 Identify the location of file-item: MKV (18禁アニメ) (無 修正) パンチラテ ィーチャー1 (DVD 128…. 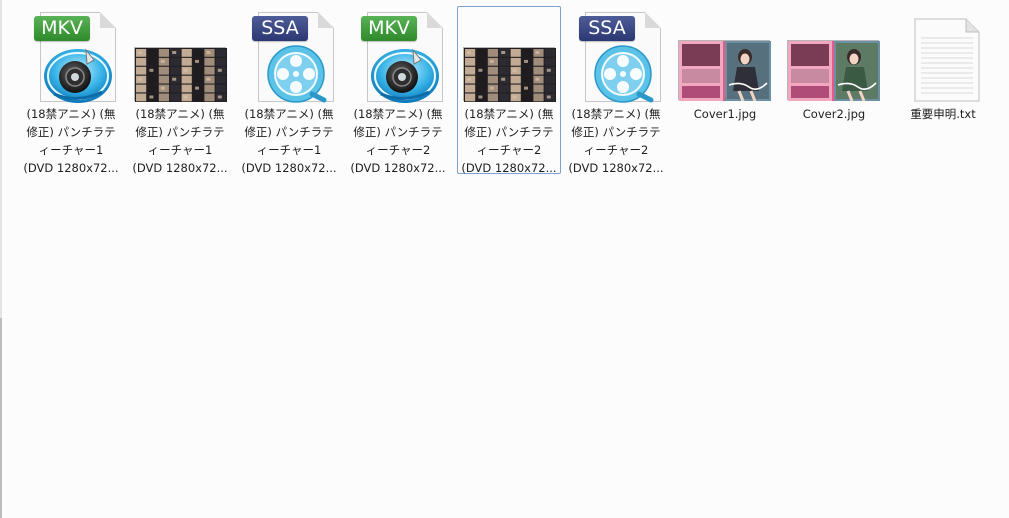
(71, 91).